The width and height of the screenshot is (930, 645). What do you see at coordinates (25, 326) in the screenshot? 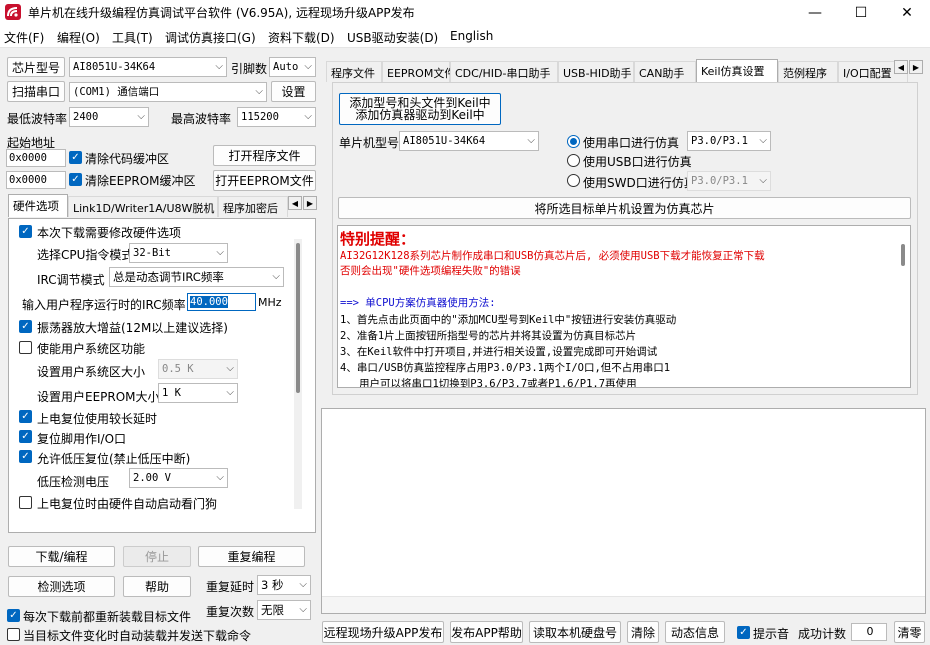
I see `osc-gain-checkbox: ✓` at bounding box center [25, 326].